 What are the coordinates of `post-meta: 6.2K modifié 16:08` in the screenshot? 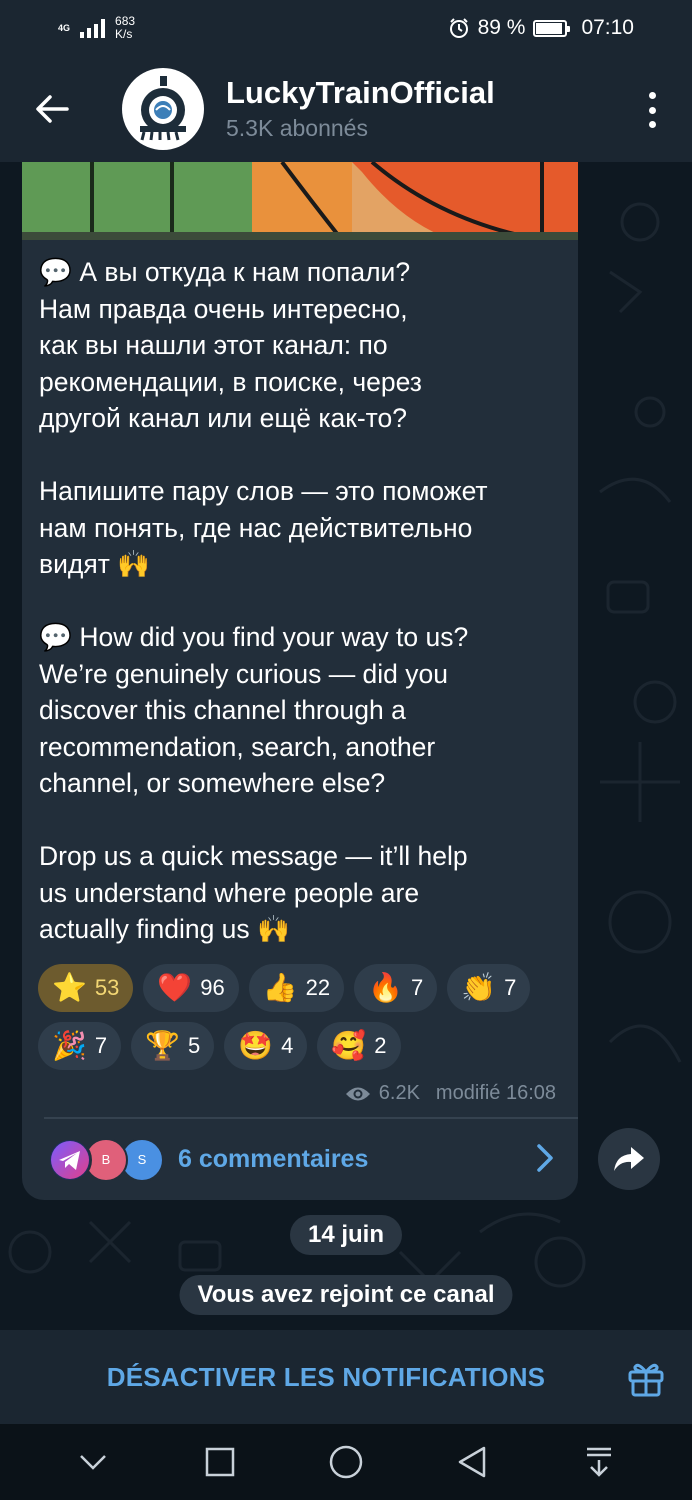 It's located at (450, 1093).